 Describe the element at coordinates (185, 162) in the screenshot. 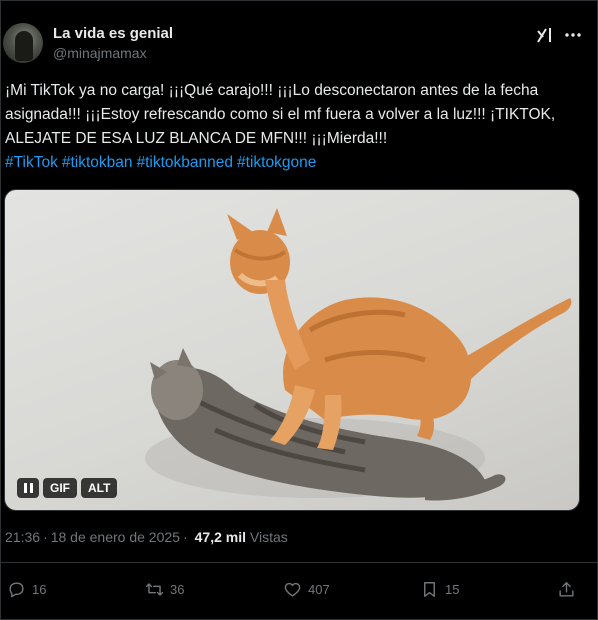

I see `hashtag-link: #tiktokbanned` at that location.